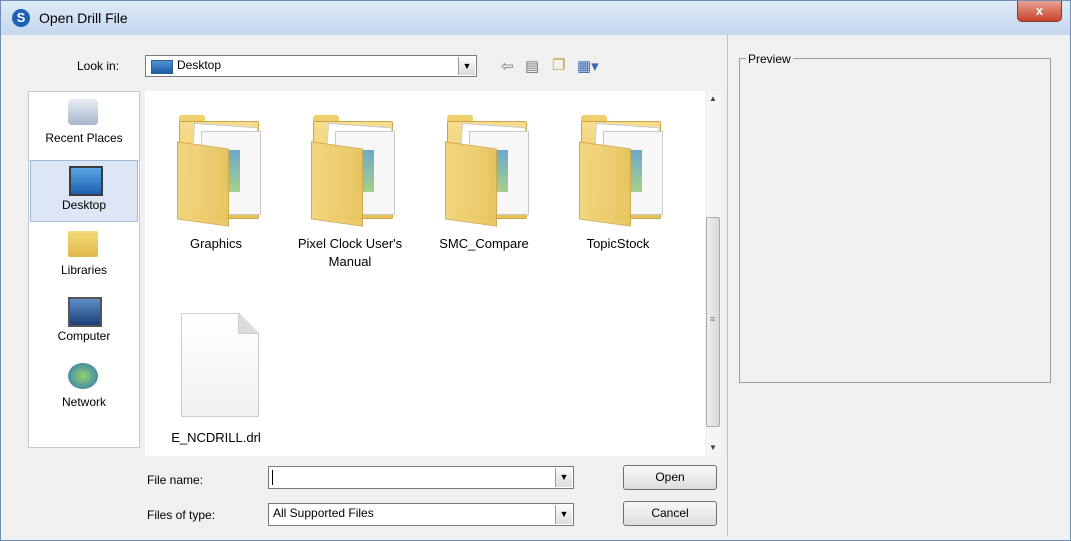  Describe the element at coordinates (86, 181) in the screenshot. I see `desktop-icon` at that location.